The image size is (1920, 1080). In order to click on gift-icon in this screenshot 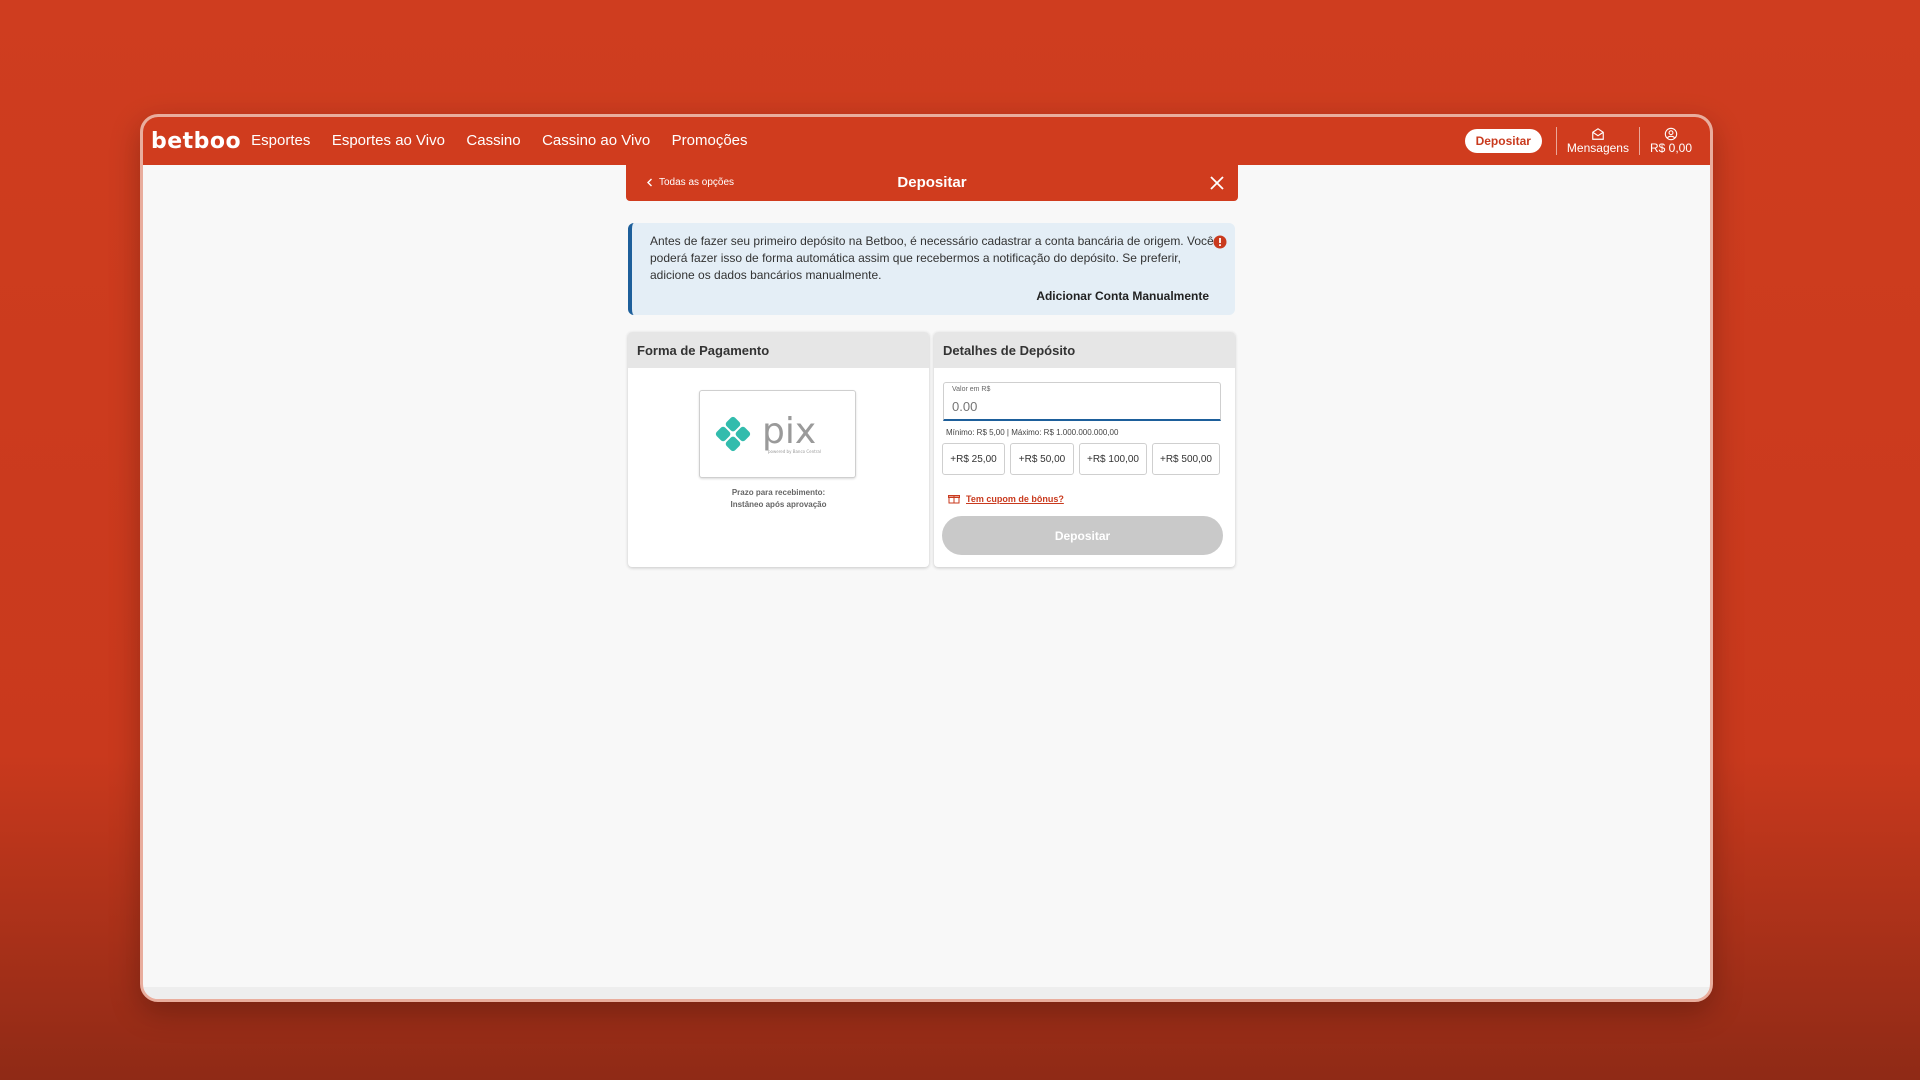, I will do `click(954, 499)`.